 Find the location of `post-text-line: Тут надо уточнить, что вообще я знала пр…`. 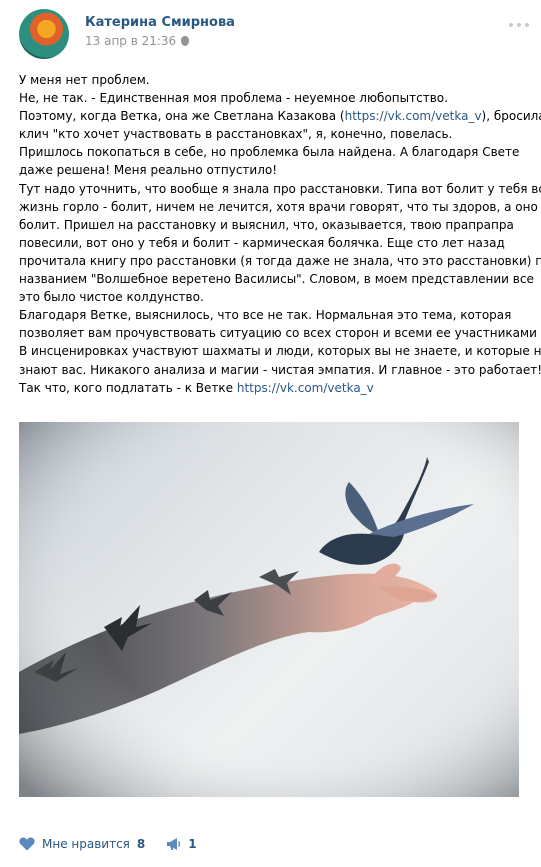

post-text-line: Тут надо уточнить, что вообще я знала пр… is located at coordinates (280, 188).